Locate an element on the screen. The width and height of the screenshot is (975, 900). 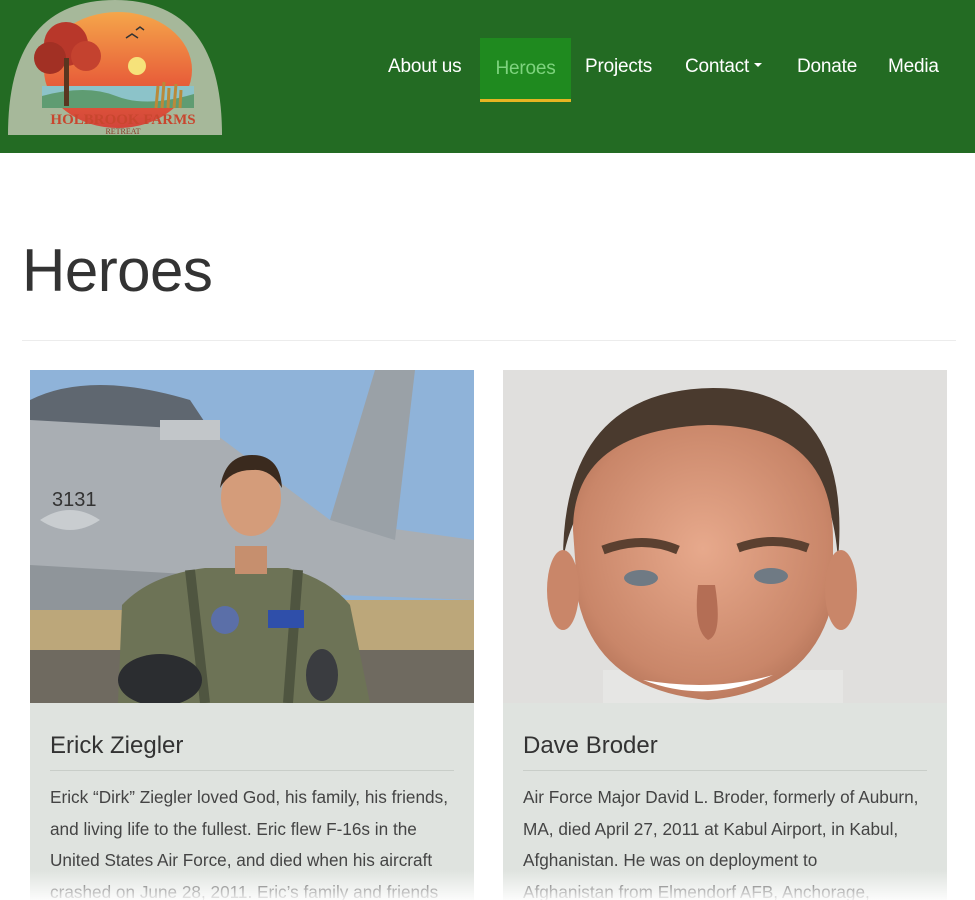
title-divider is located at coordinates (489, 340).